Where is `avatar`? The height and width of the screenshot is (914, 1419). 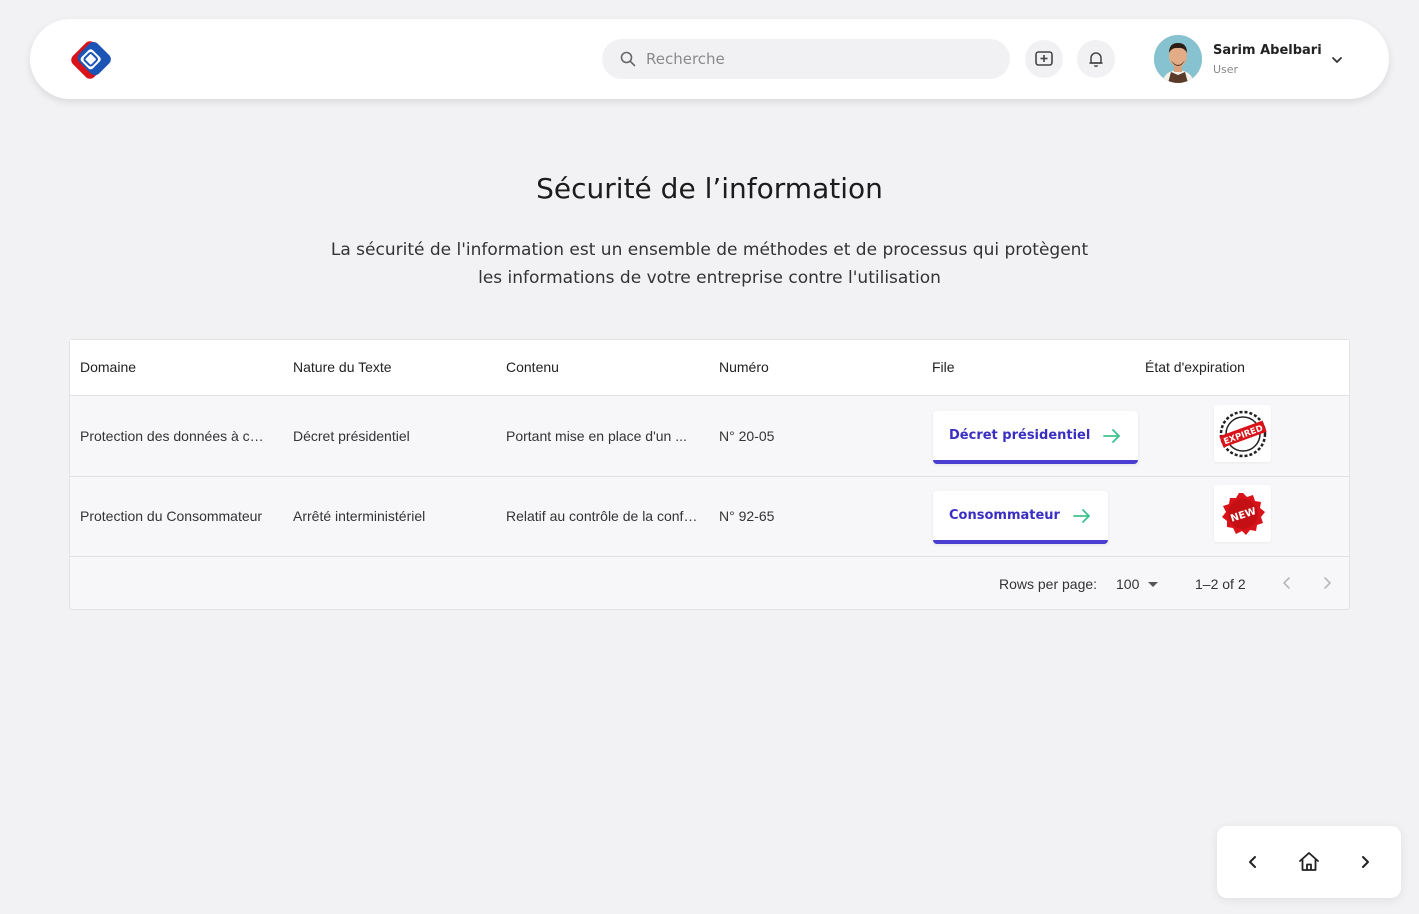
avatar is located at coordinates (1178, 59).